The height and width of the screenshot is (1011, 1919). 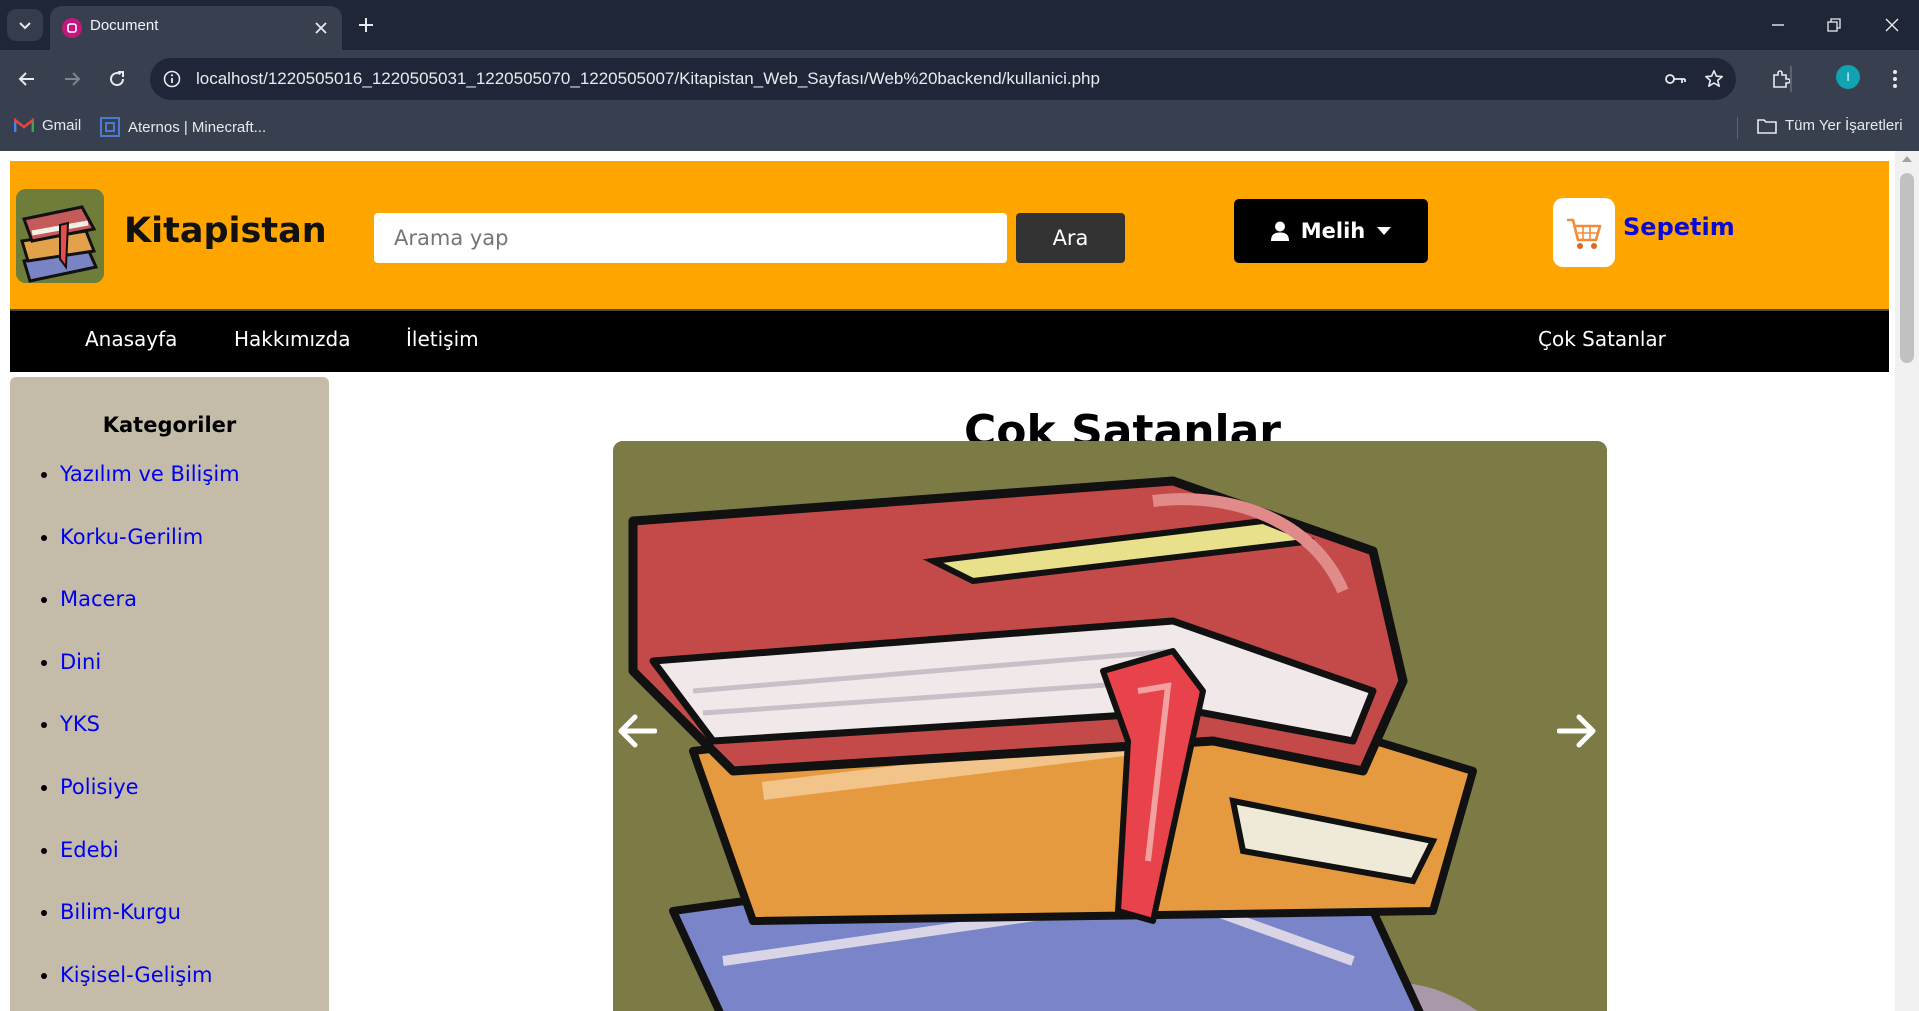 What do you see at coordinates (1907, 268) in the screenshot?
I see `scrollbar-thumb` at bounding box center [1907, 268].